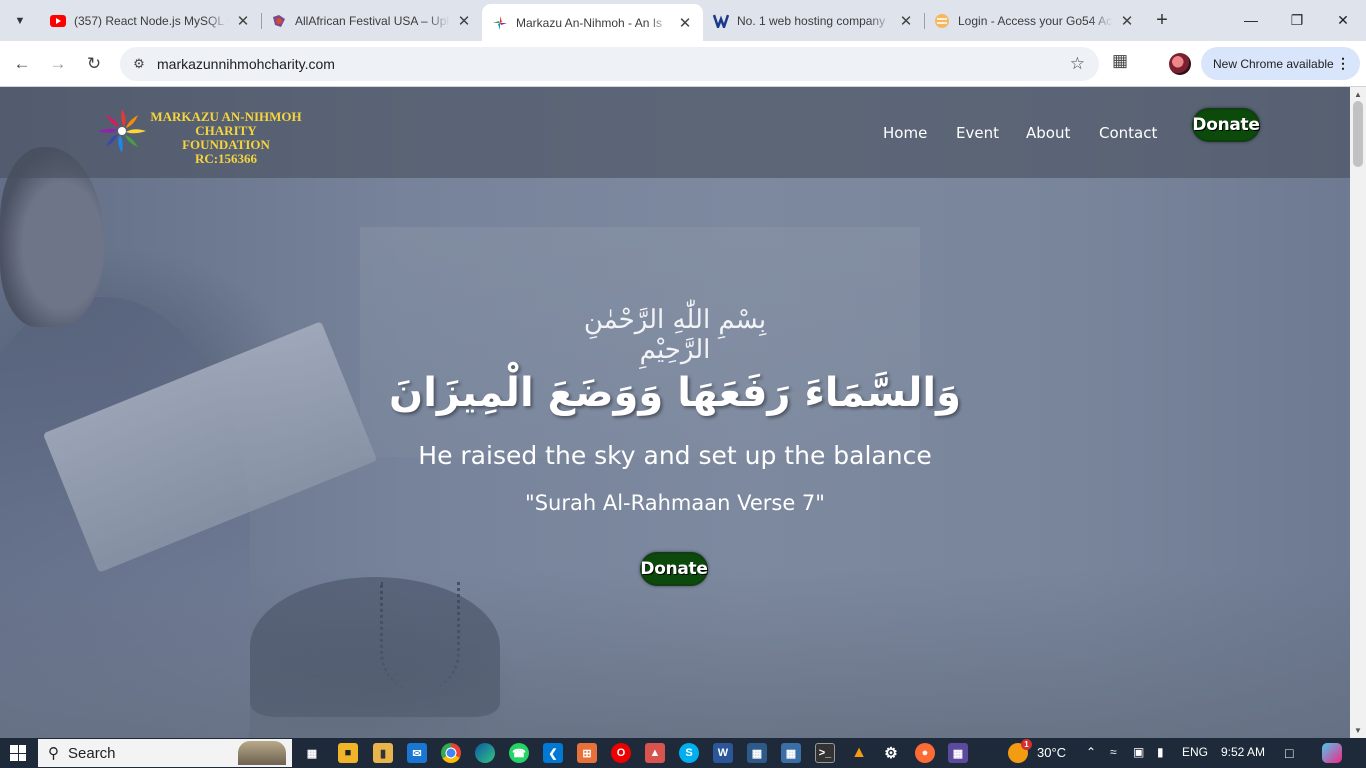 The height and width of the screenshot is (768, 1366). What do you see at coordinates (905, 133) in the screenshot?
I see `nav-home: Home` at bounding box center [905, 133].